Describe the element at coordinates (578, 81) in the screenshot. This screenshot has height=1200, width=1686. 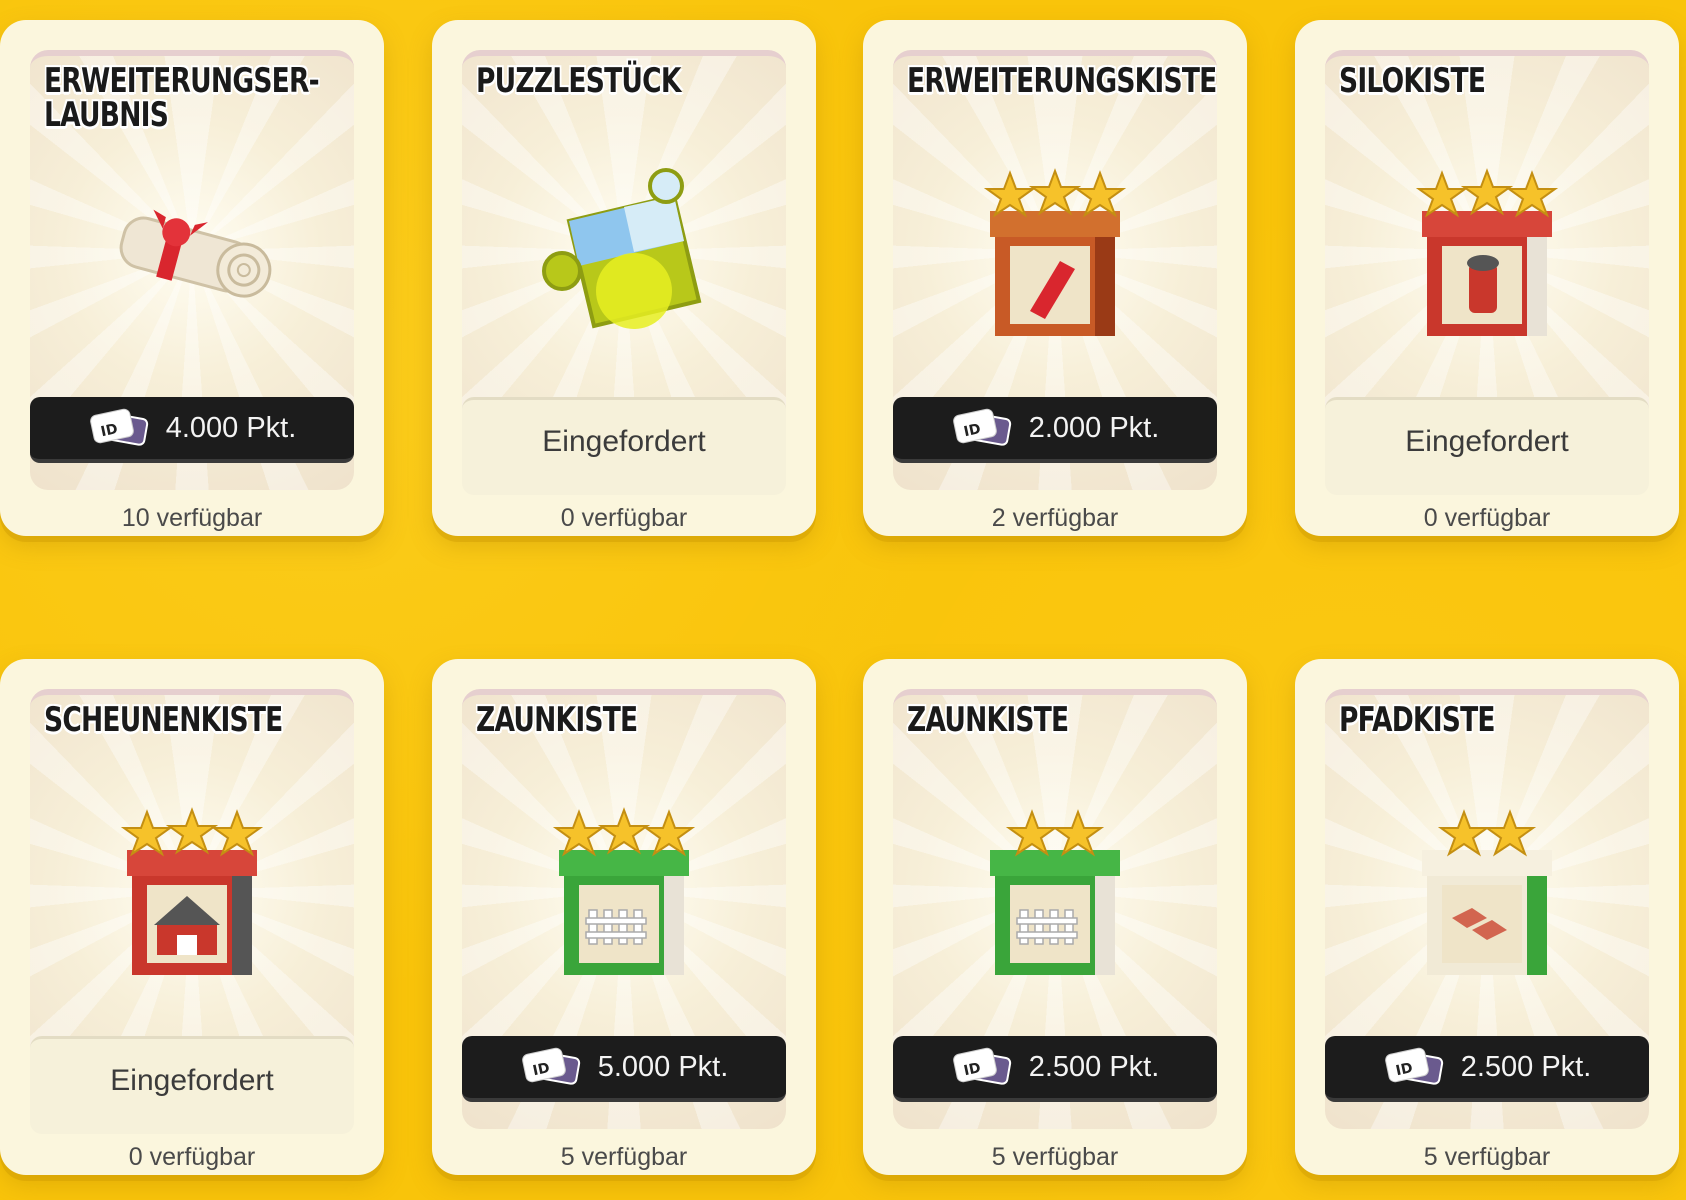
I see `card-title: PUZZLESTÜCK` at that location.